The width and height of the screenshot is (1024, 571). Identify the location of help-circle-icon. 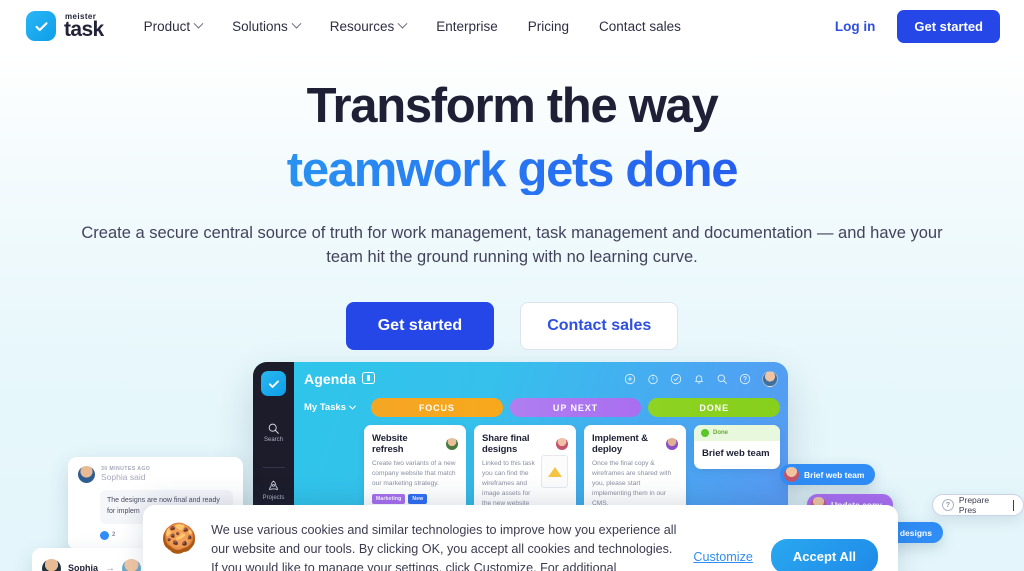
(745, 379).